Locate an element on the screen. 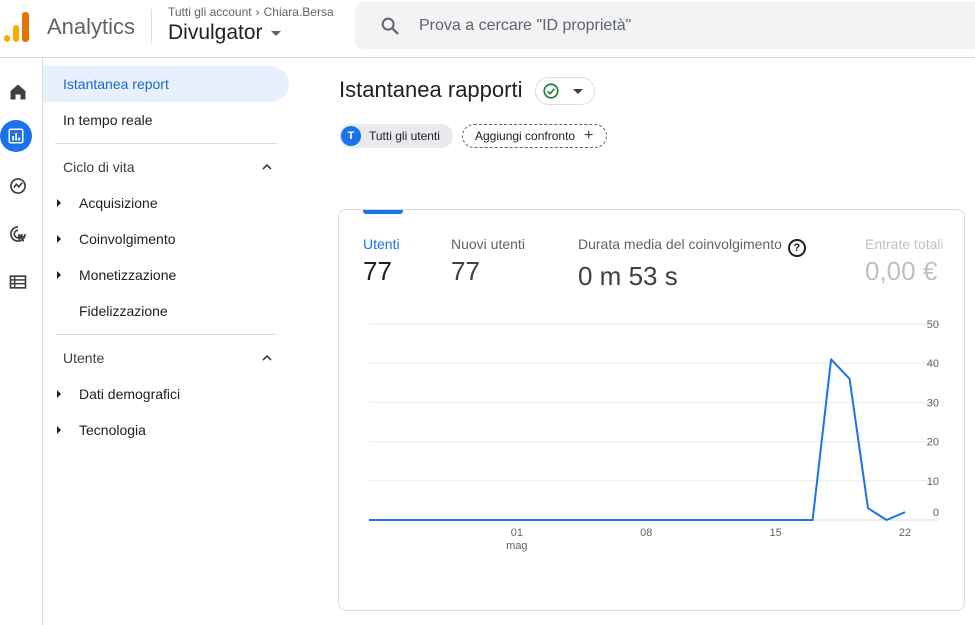 The width and height of the screenshot is (975, 625). metric-users: Utenti 77 is located at coordinates (381, 261).